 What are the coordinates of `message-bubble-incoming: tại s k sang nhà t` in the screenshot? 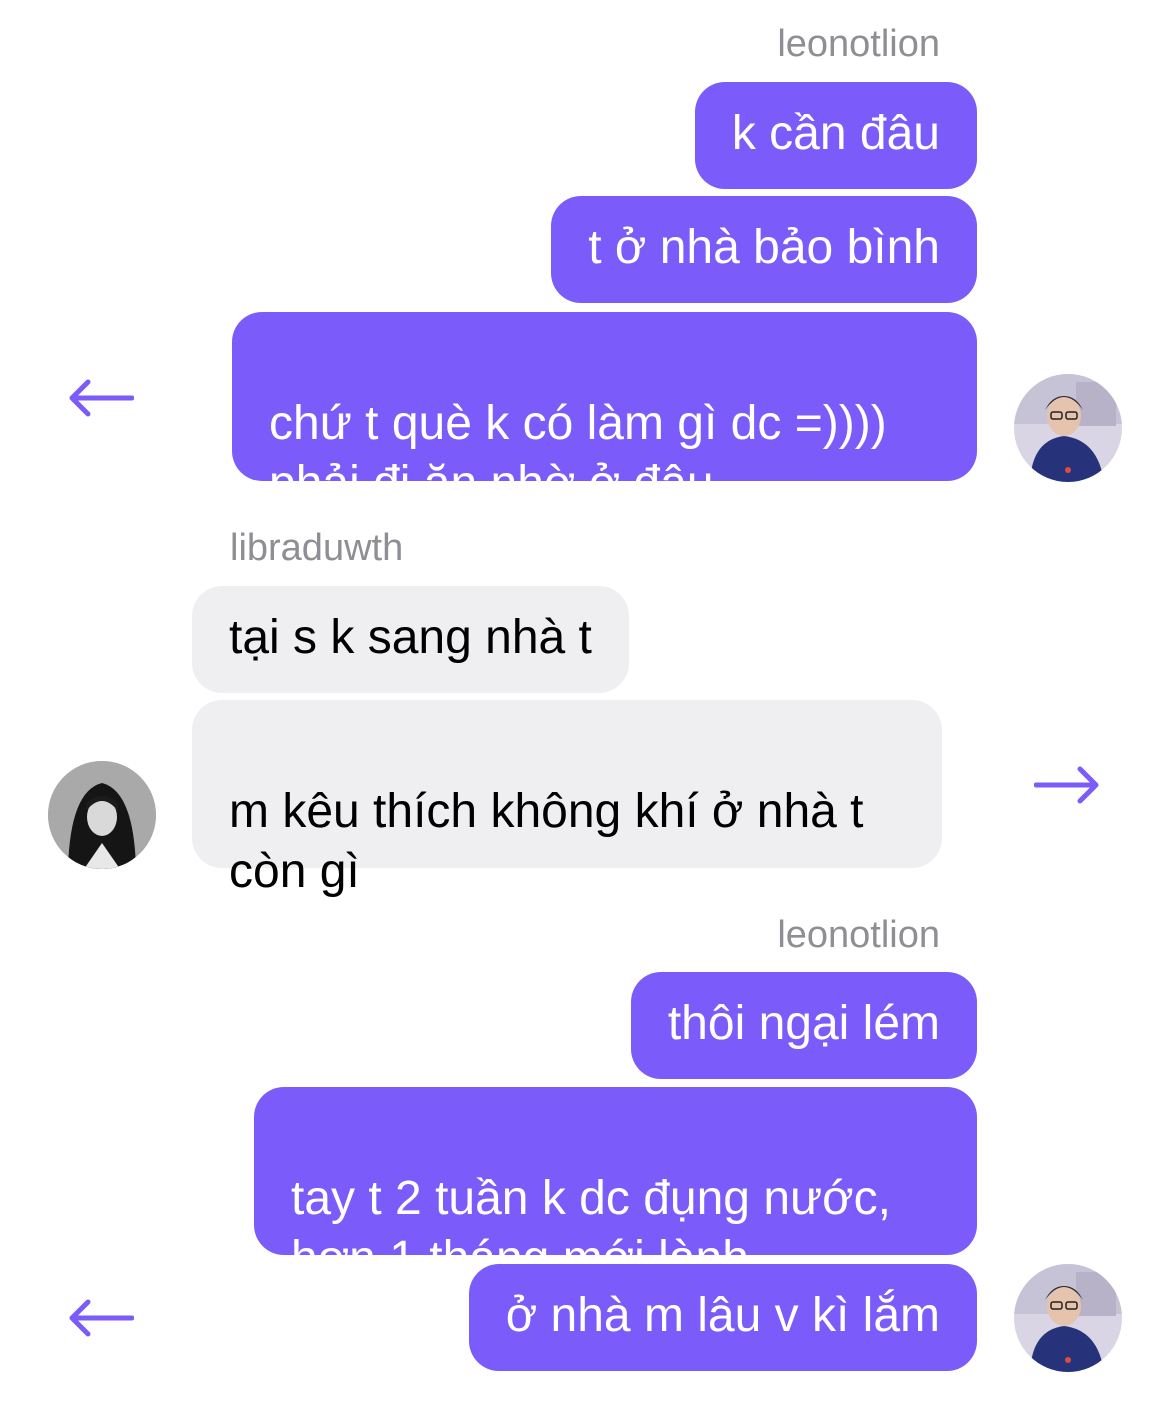 It's located at (410, 639).